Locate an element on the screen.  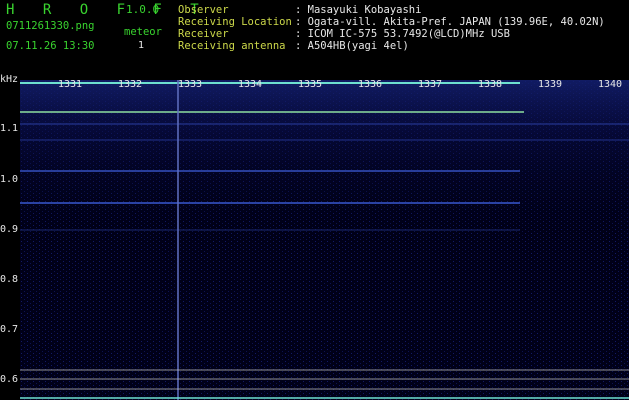
y-label-1-1: 1.1 is located at coordinates (9, 128).